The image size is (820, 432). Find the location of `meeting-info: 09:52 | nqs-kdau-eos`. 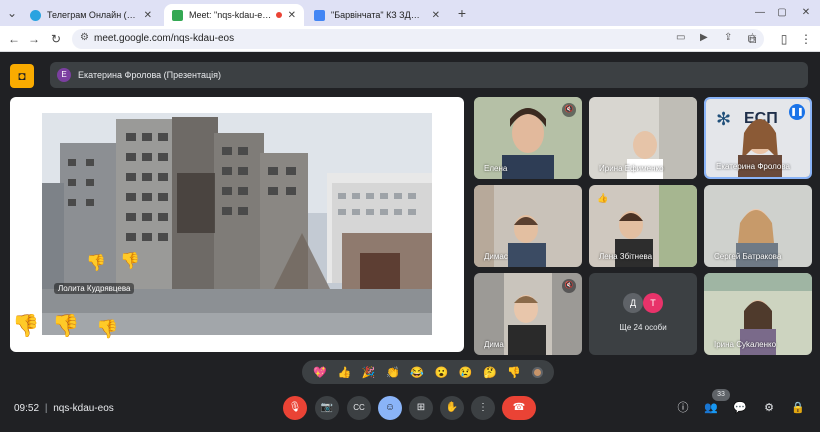

meeting-info: 09:52 | nqs-kdau-eos is located at coordinates (64, 408).